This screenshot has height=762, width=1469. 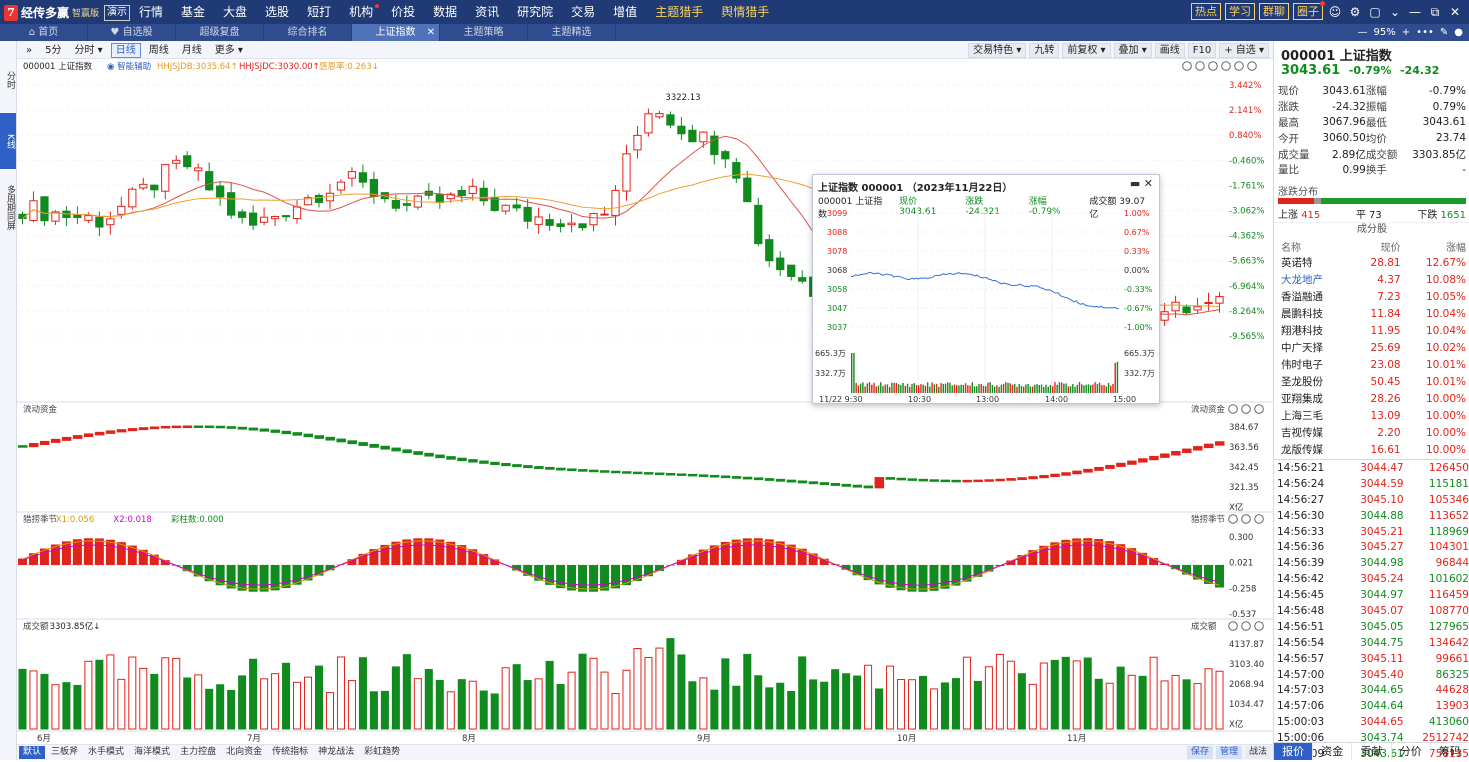 I want to click on view-multi-period: 多周期同屏, so click(x=8, y=207).